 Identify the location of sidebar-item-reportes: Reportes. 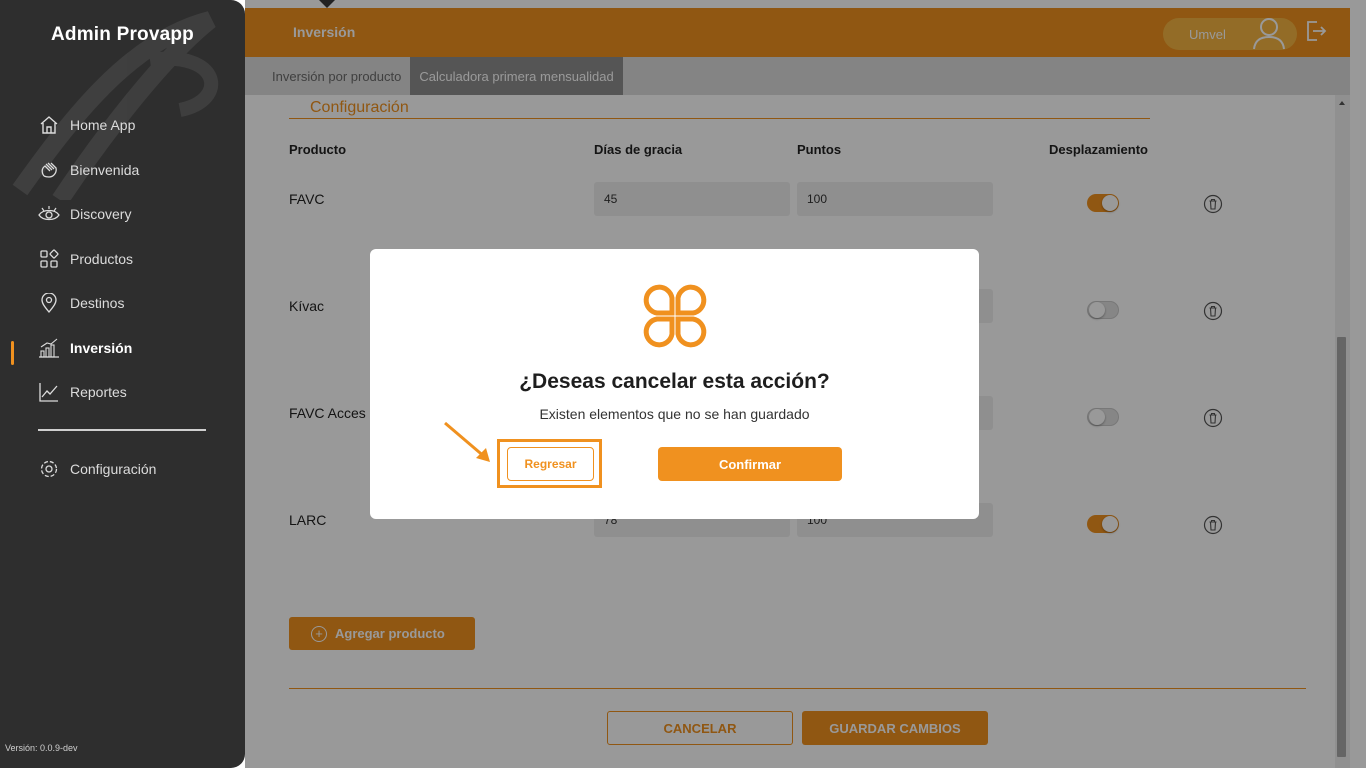
(82, 392).